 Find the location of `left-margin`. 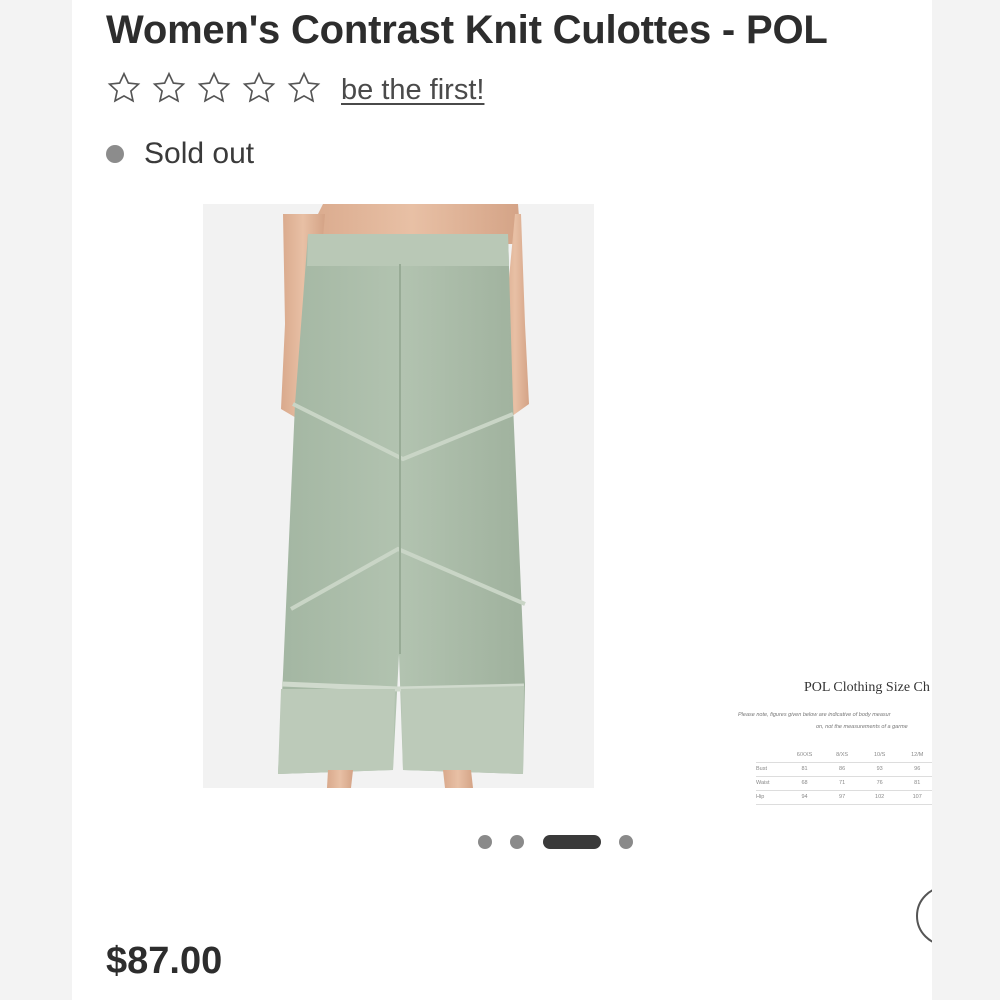

left-margin is located at coordinates (36, 500).